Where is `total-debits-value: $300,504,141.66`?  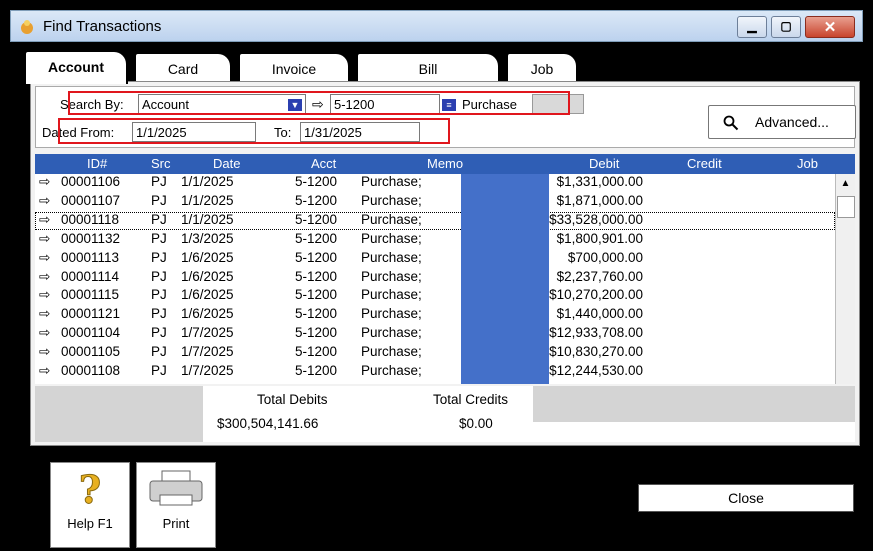 total-debits-value: $300,504,141.66 is located at coordinates (268, 423).